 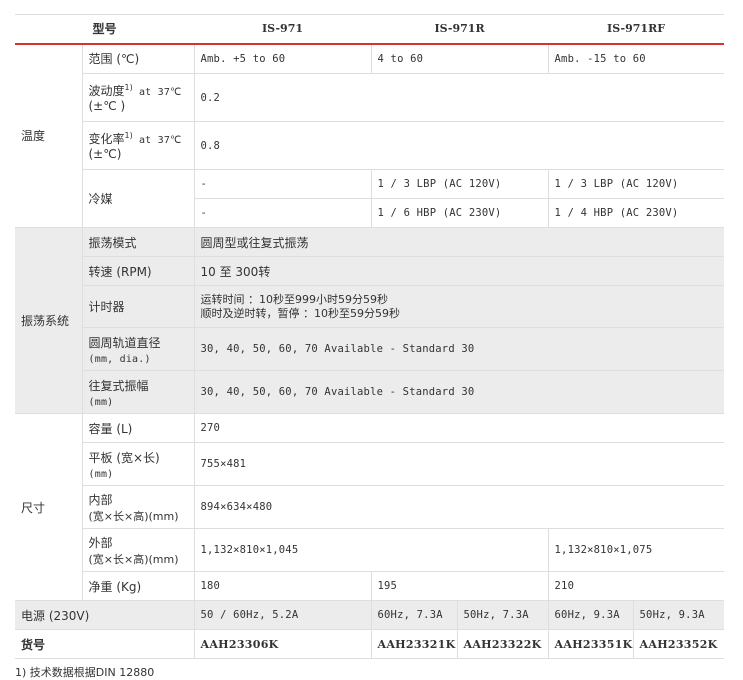 I want to click on row-variation: 变化率1) at 37℃ (±℃) 0.8, so click(x=370, y=145).